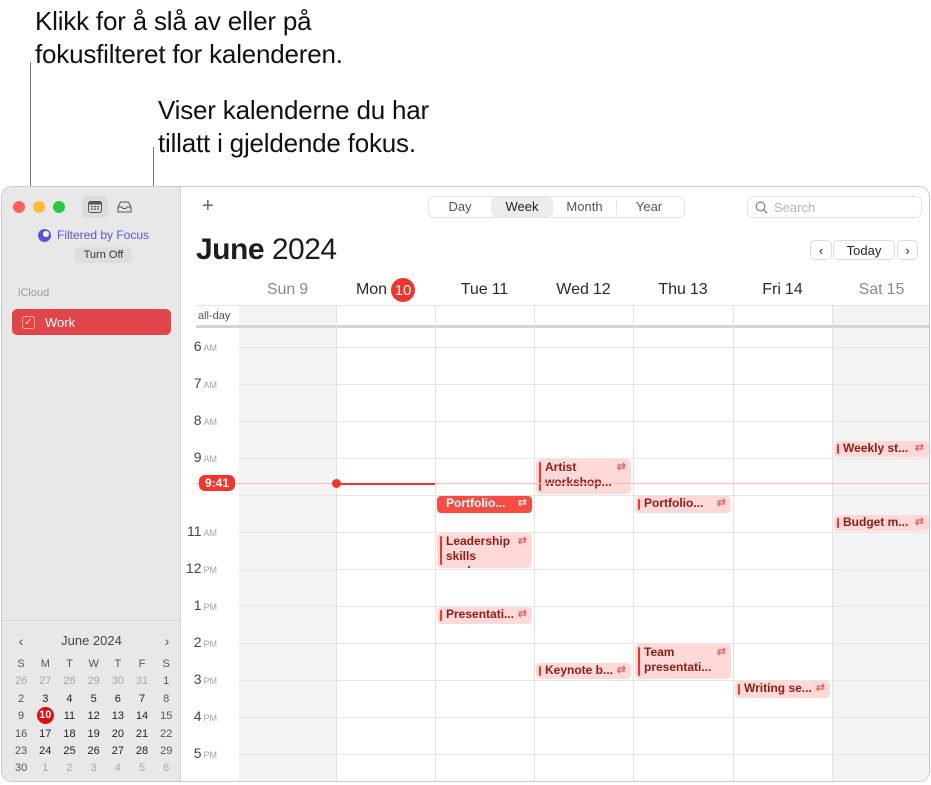 Image resolution: width=931 pixels, height=785 pixels. I want to click on mini-calendar-day: 20, so click(118, 734).